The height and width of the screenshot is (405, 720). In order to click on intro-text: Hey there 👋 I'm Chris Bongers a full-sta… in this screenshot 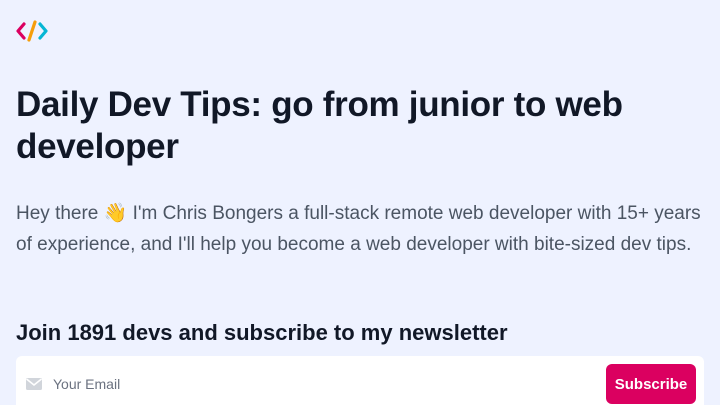, I will do `click(358, 229)`.